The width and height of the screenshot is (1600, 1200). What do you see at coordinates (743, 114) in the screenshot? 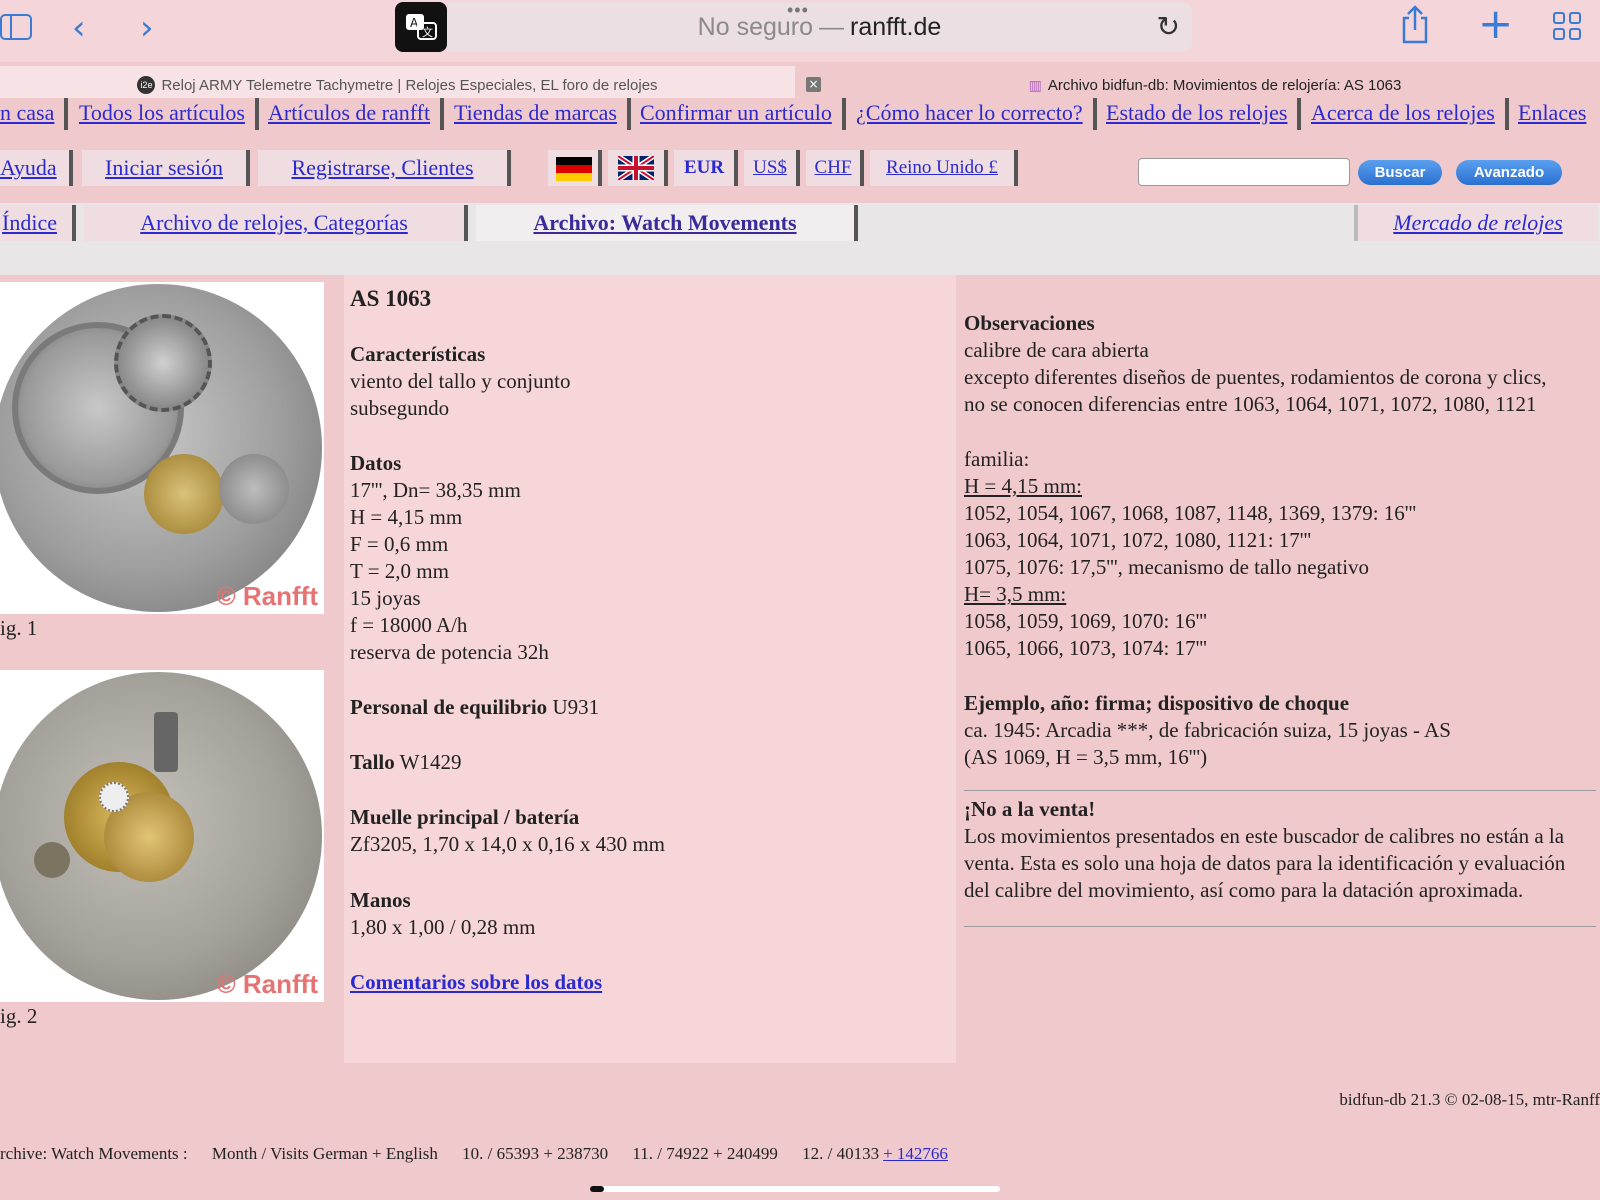
I see `nav-confirm-article: Confirmar un artículo` at bounding box center [743, 114].